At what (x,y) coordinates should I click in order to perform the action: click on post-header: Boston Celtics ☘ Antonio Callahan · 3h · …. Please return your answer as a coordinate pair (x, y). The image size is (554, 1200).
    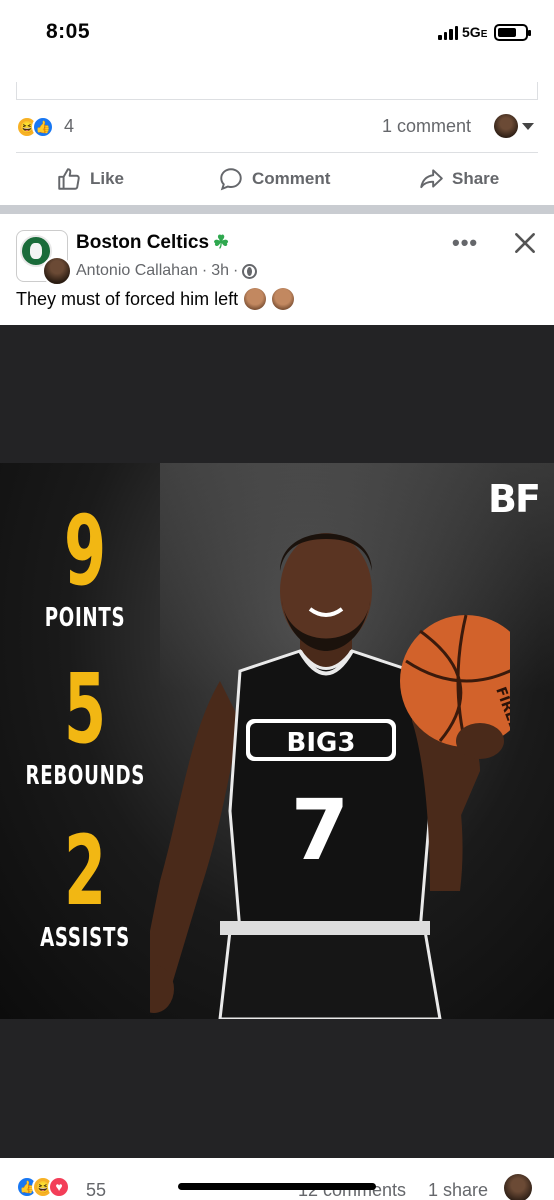
    Looking at the image, I should click on (277, 272).